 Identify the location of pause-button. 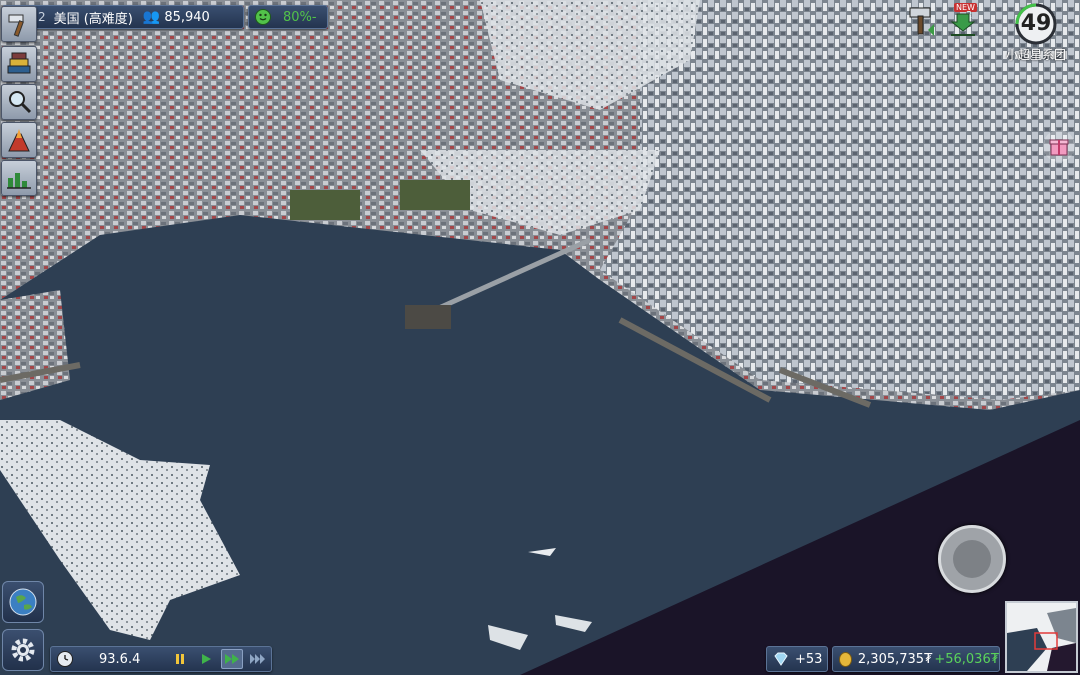
(180, 659).